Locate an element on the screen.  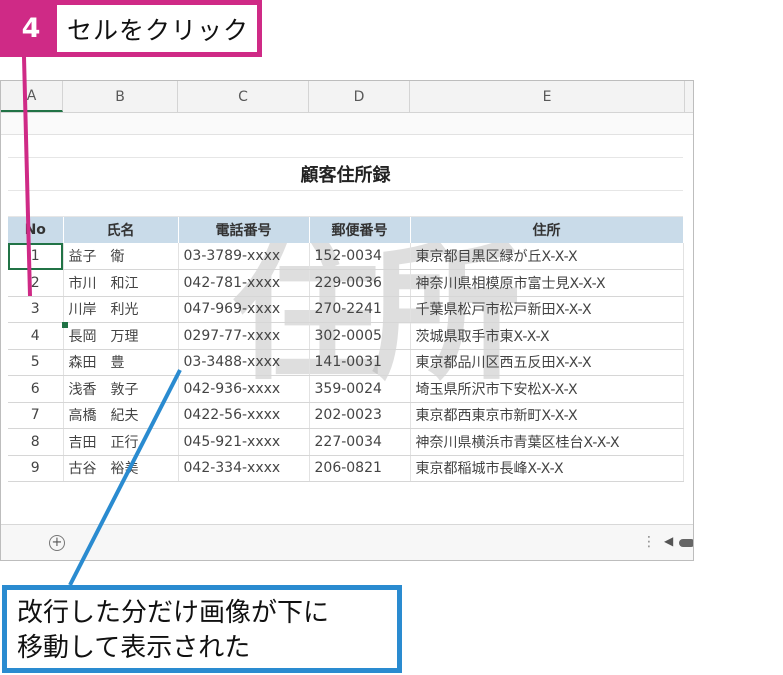
cell-postal: 152-0034 is located at coordinates (360, 256).